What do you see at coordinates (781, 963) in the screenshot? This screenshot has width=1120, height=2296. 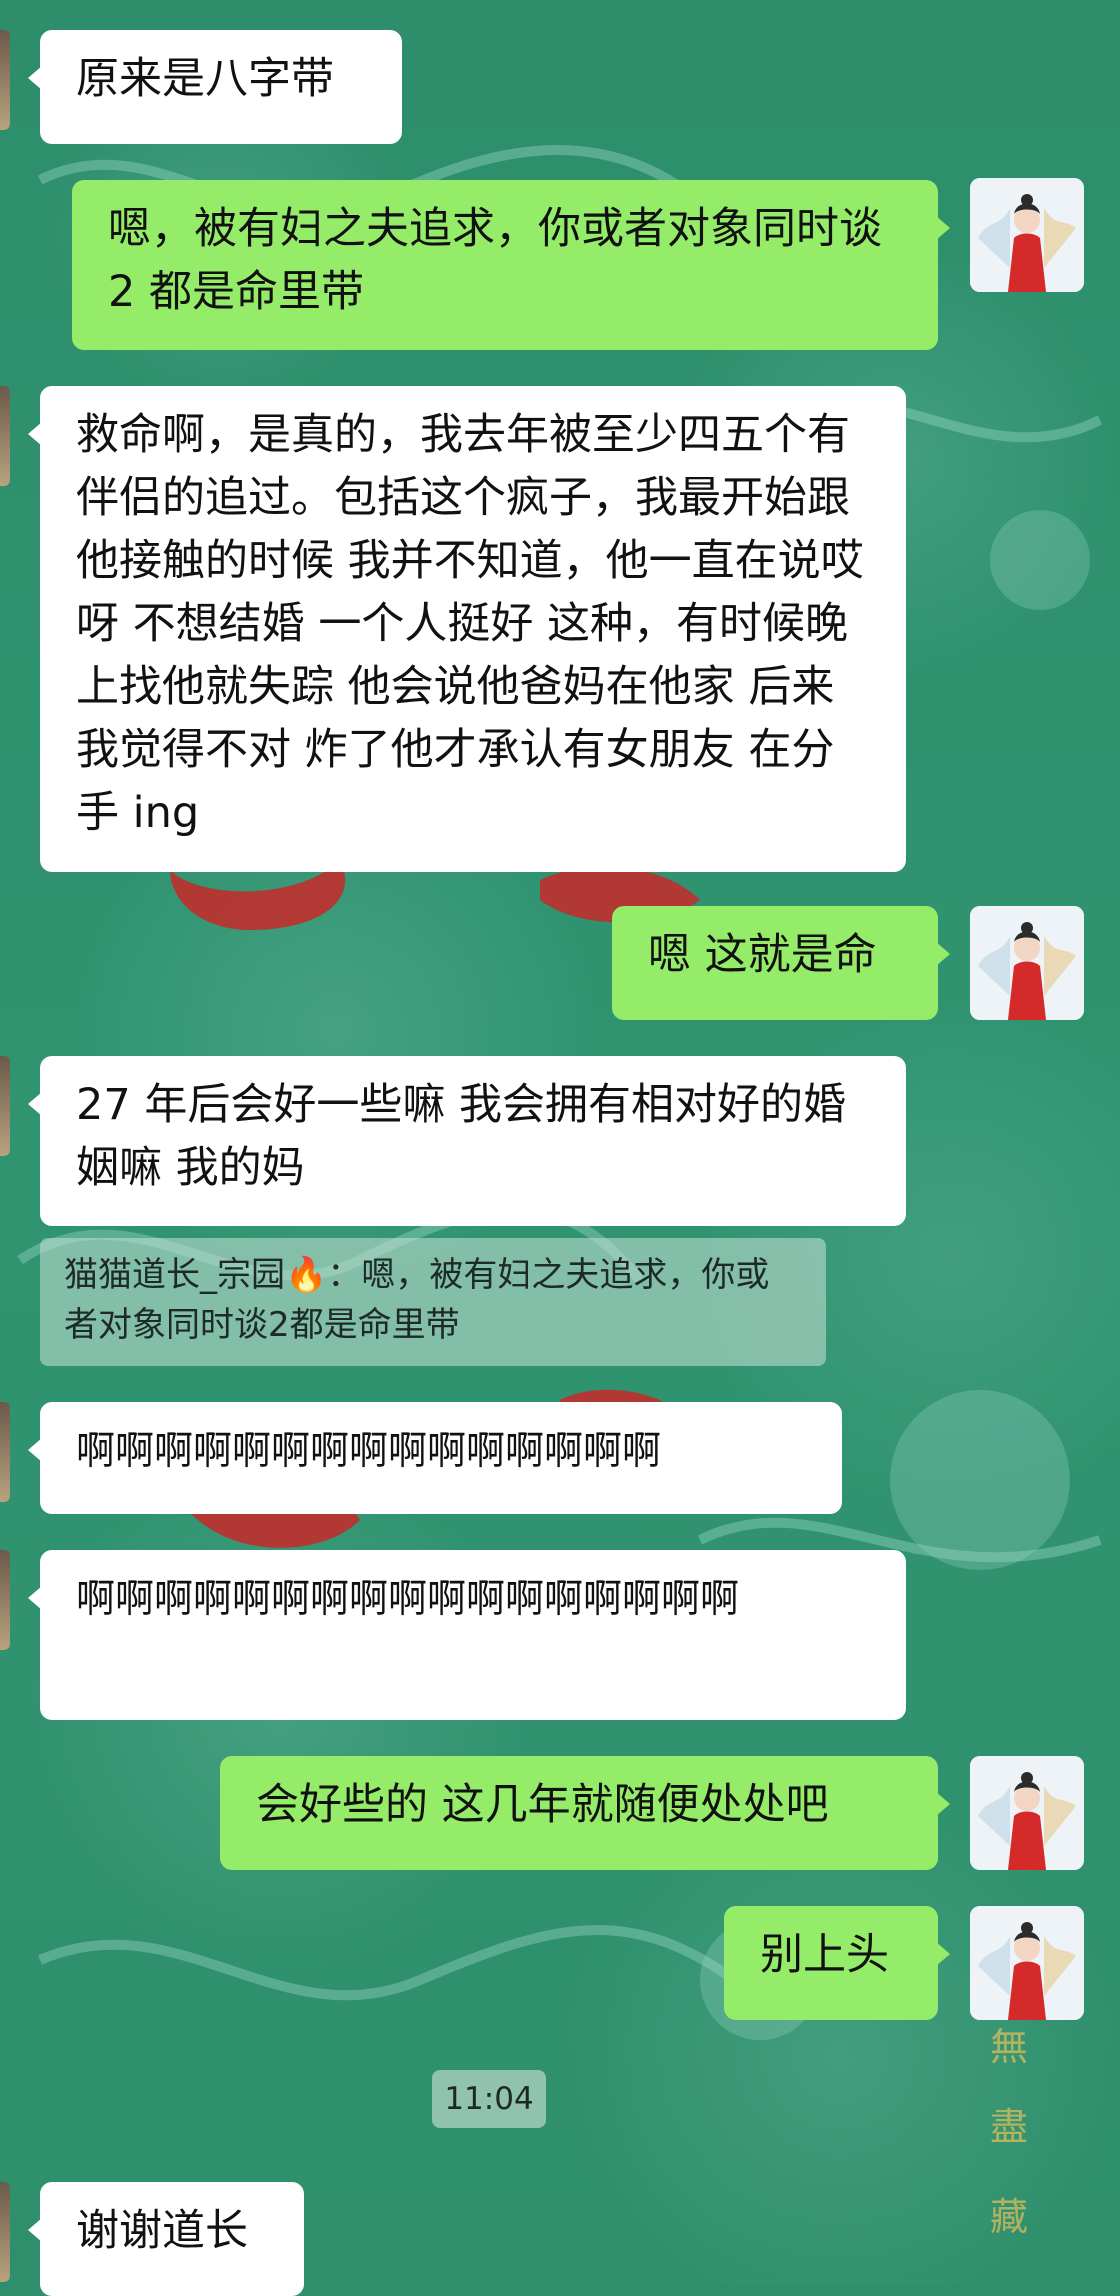 I see `message-bubble-outgoing: 嗯 这就是命` at bounding box center [781, 963].